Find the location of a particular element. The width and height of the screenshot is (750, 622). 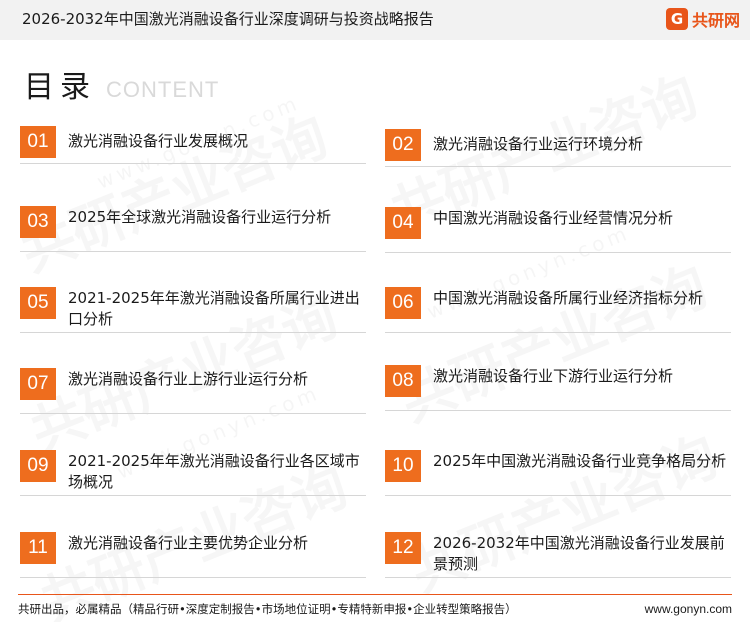

toc-number: 09 is located at coordinates (38, 466).